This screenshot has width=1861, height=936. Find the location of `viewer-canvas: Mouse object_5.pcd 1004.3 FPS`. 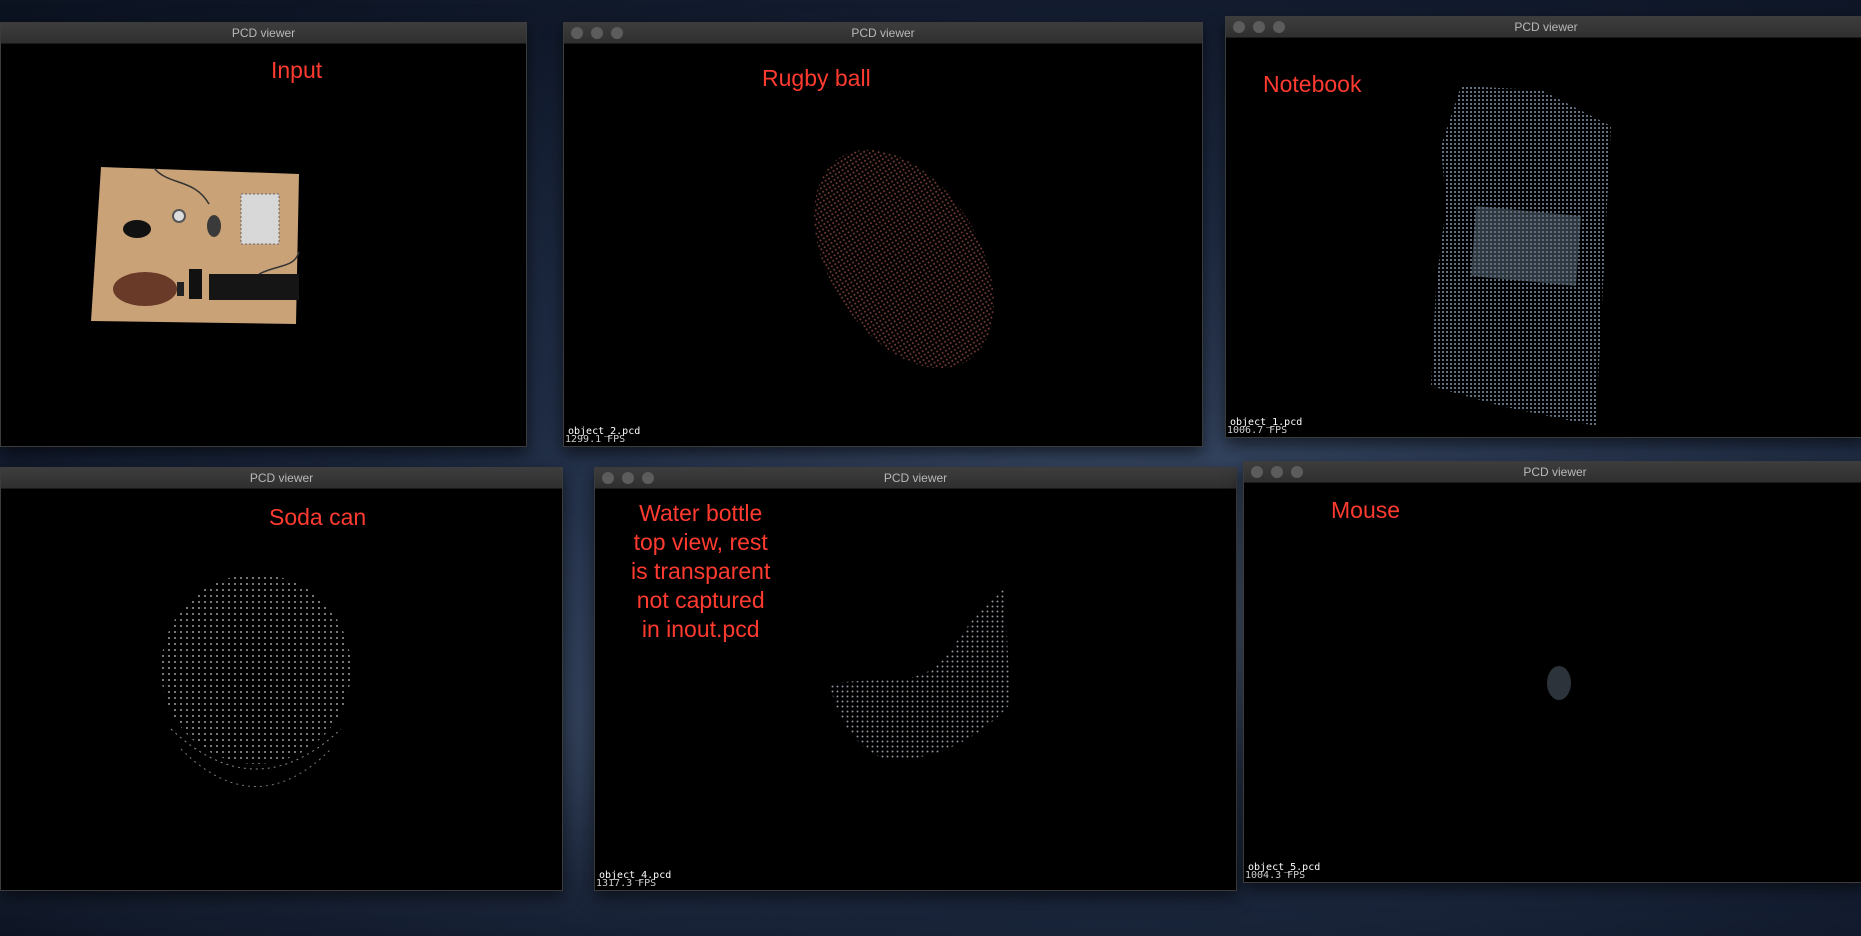

viewer-canvas: Mouse object_5.pcd 1004.3 FPS is located at coordinates (1552, 682).